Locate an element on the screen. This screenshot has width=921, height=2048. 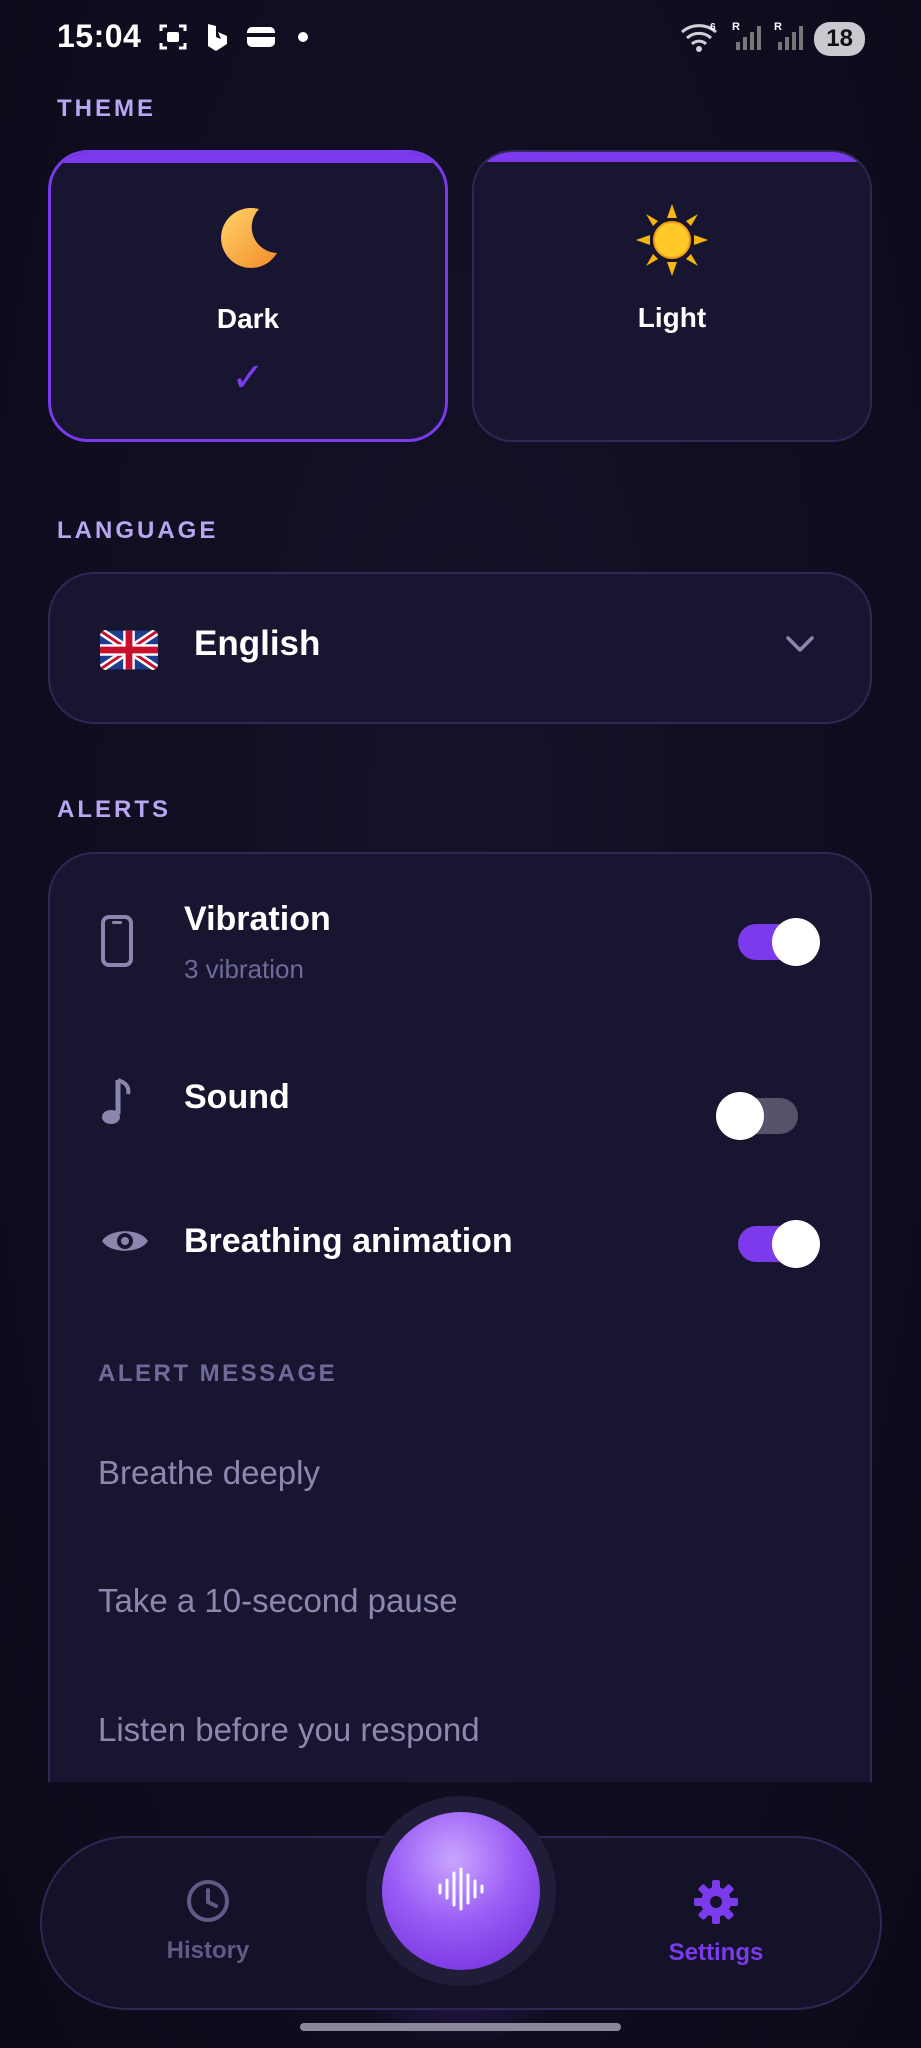
theme-label-dark: Dark is located at coordinates (248, 318).